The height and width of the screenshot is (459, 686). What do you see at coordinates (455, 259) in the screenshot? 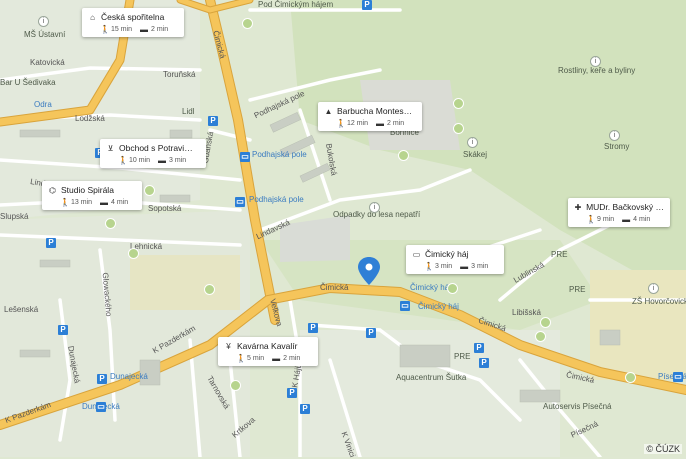
I see `poi-card: ▭ Čimický háj 🚶 3 min ▬ 3 min` at bounding box center [455, 259].